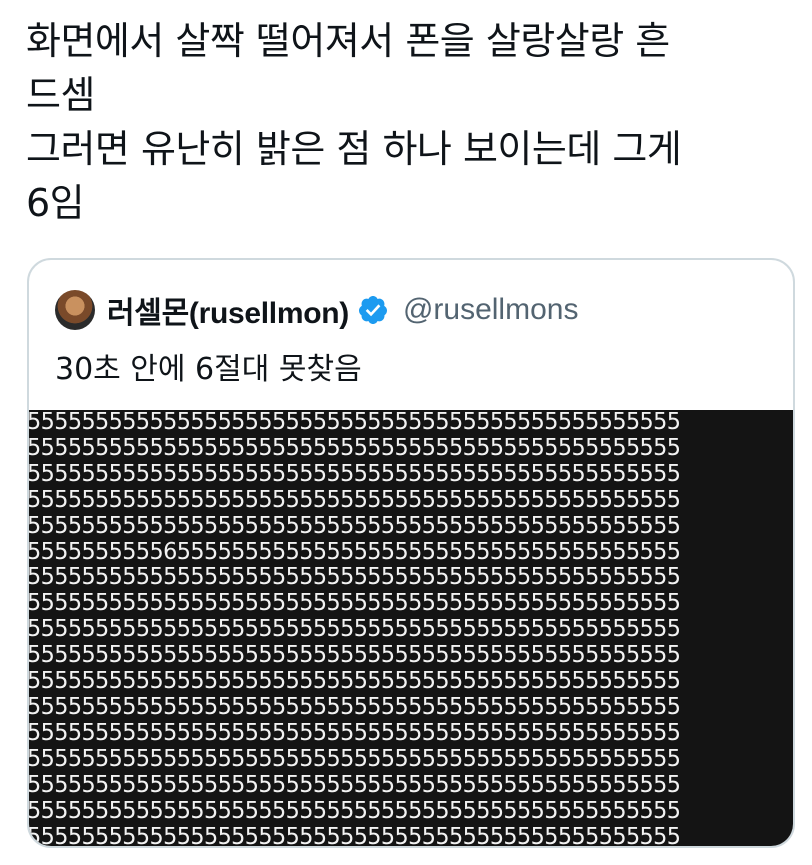 The height and width of the screenshot is (865, 812). Describe the element at coordinates (208, 369) in the screenshot. I see `quoted-tweet-text: 30초 안에 6절대 못찾음` at that location.